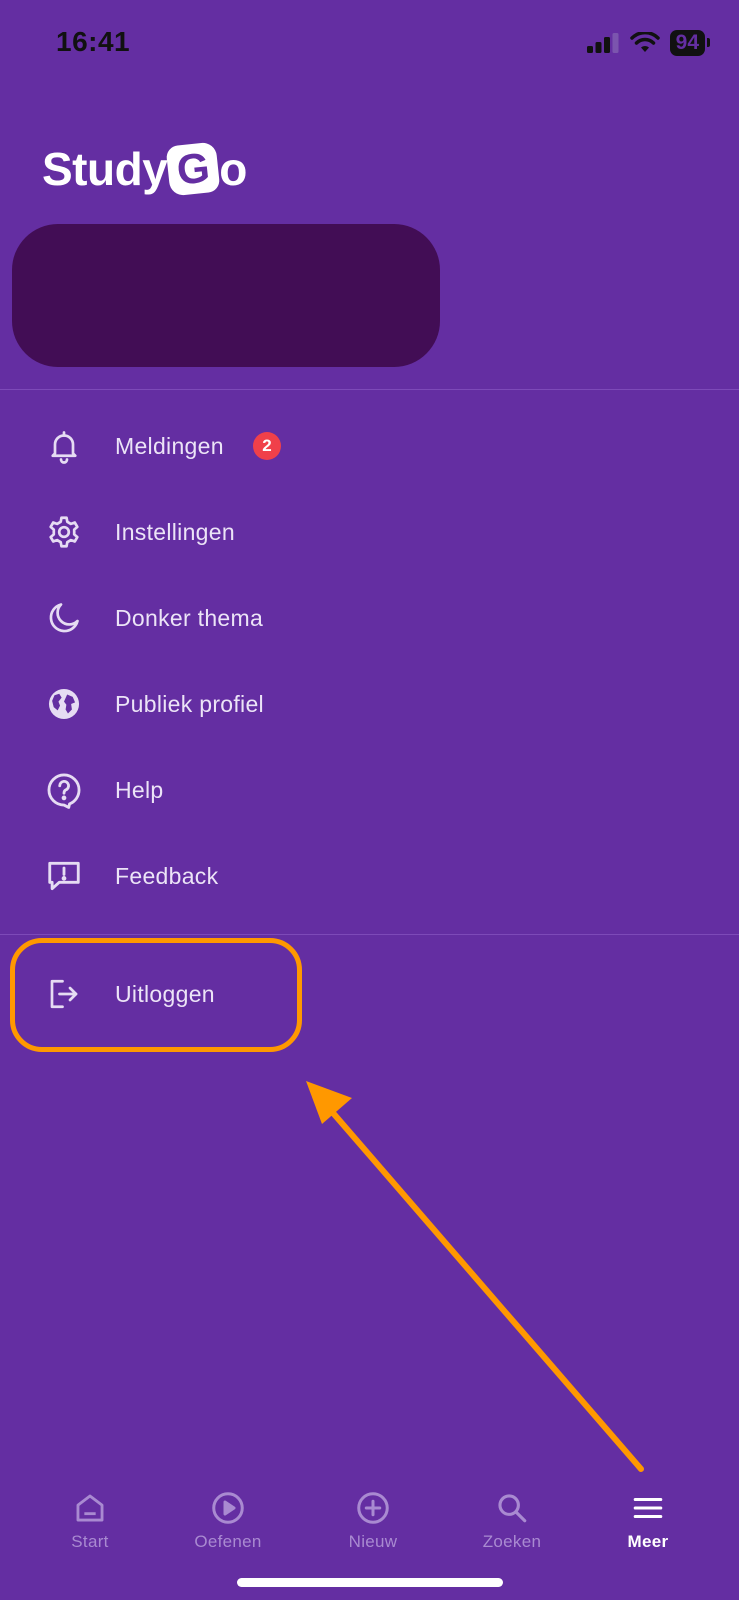 The height and width of the screenshot is (1600, 739). I want to click on tab-label-meer: Meer, so click(648, 1541).